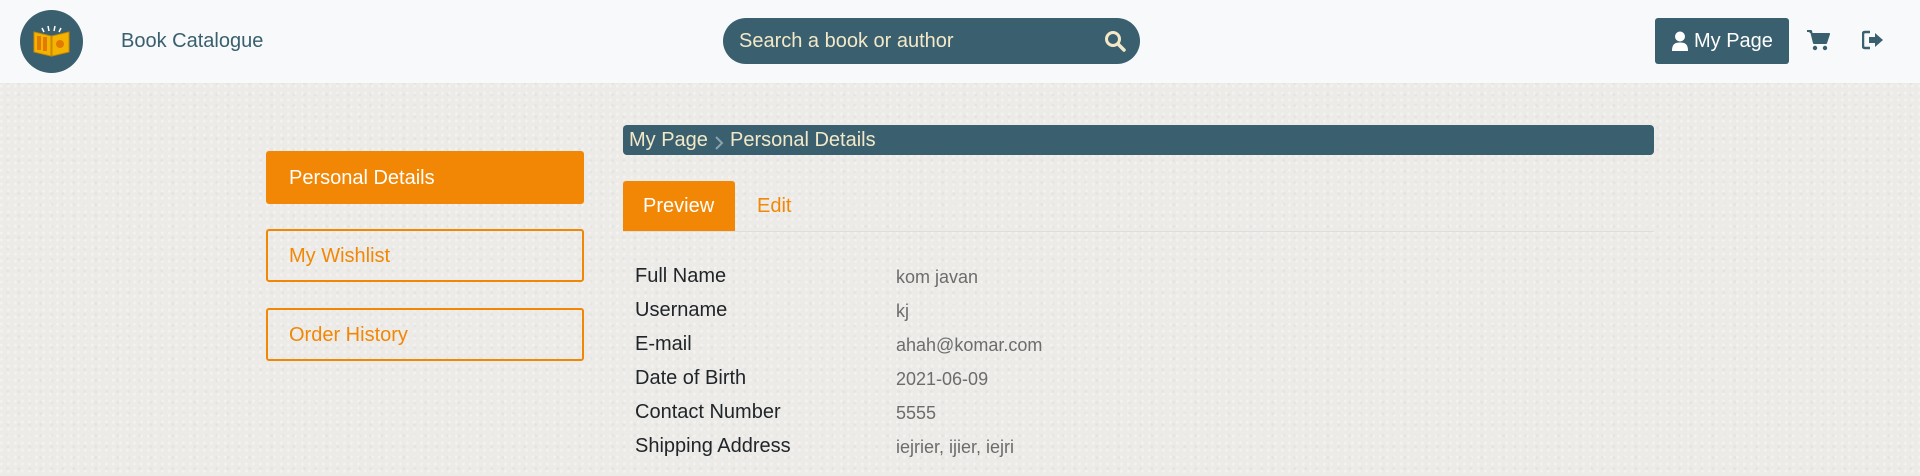 Image resolution: width=1920 pixels, height=476 pixels. Describe the element at coordinates (681, 310) in the screenshot. I see `detail-label: Username` at that location.